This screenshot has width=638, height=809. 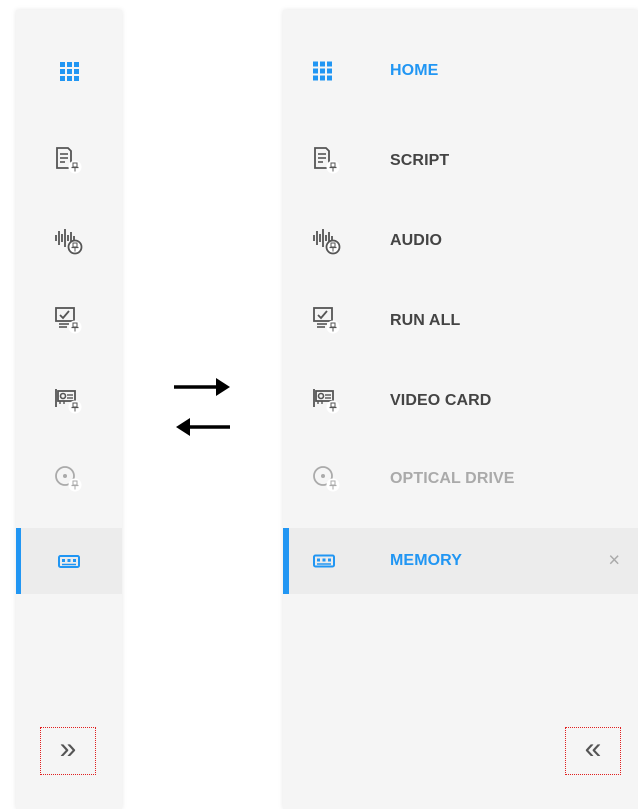 I want to click on sidebar-item-memory: MEMORY ×, so click(x=460, y=561).